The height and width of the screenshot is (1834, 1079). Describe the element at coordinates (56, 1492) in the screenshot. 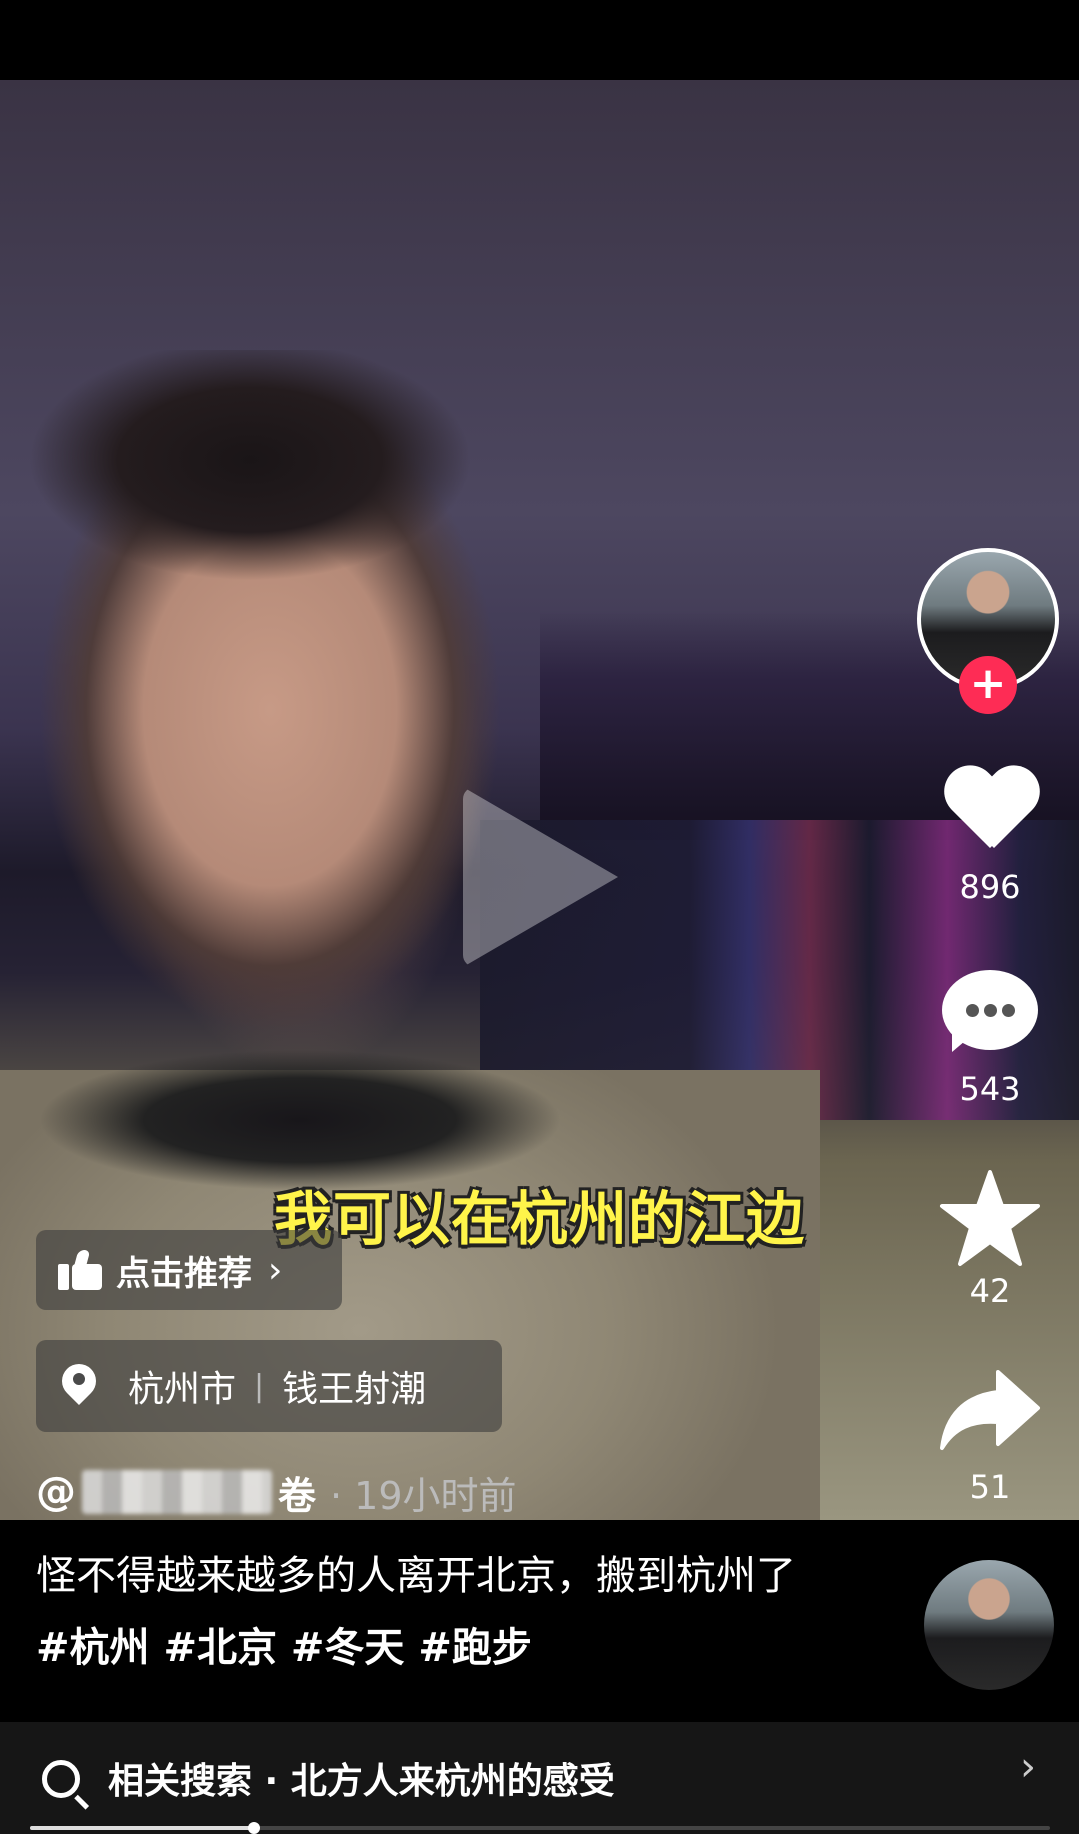

I see `author-at: @` at that location.